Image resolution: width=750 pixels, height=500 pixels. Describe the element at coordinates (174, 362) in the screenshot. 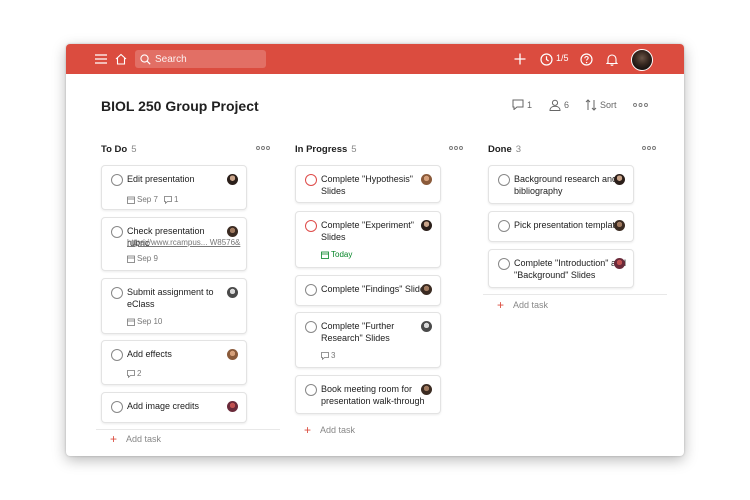

I see `task-card: Add effects 2` at that location.